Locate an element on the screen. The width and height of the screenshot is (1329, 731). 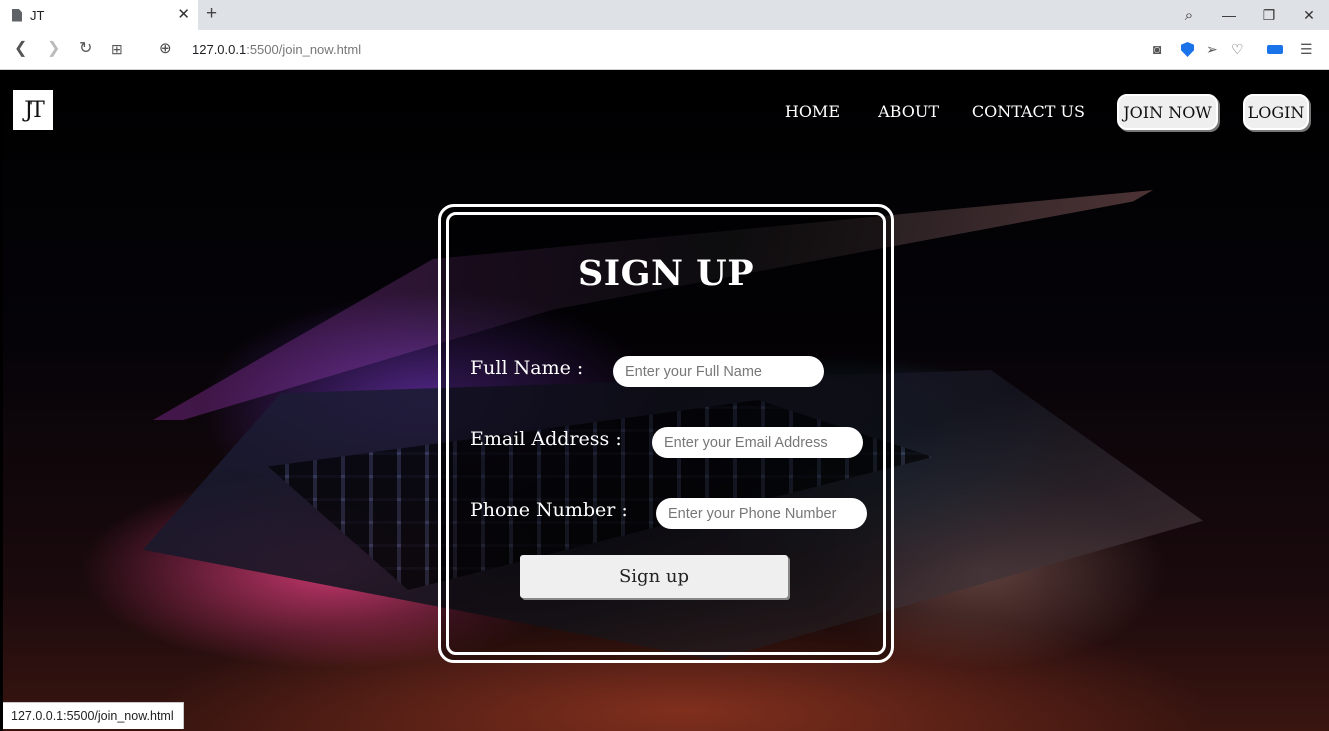
email-label: Email Address : is located at coordinates (546, 439).